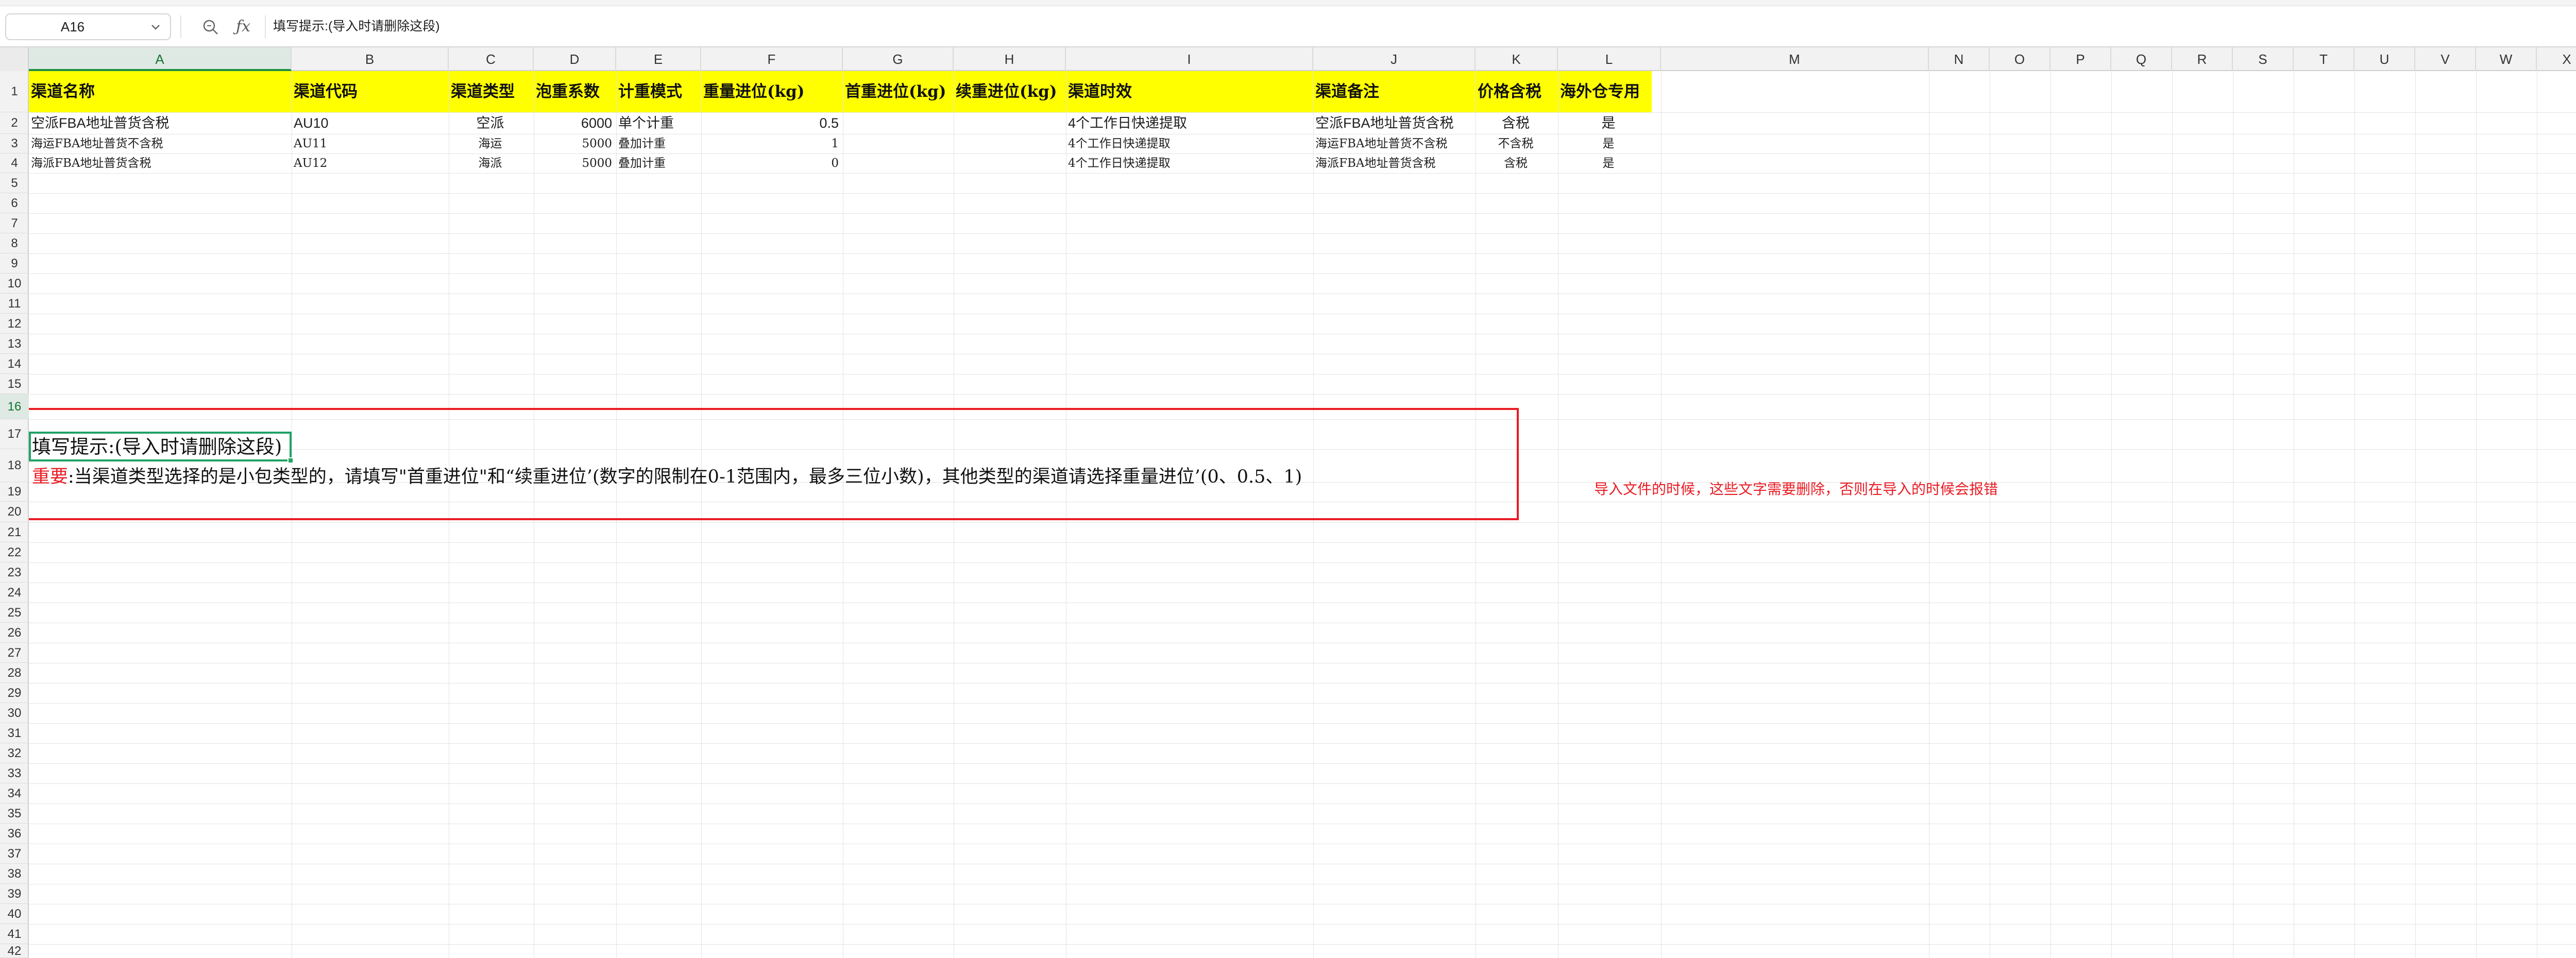 The height and width of the screenshot is (958, 2576). Describe the element at coordinates (14, 613) in the screenshot. I see `row-header-25: 25` at that location.